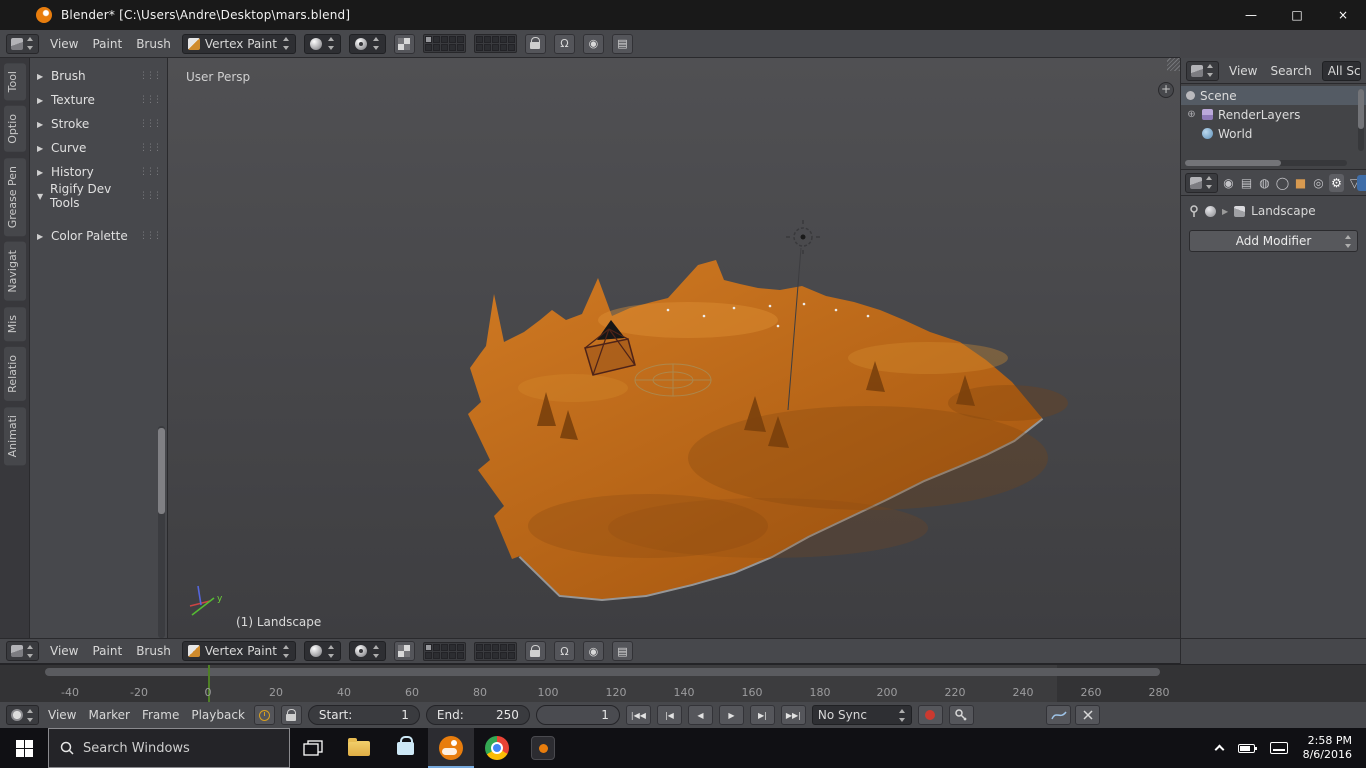 Image resolution: width=1366 pixels, height=768 pixels. I want to click on render-tab-icon: ◉, so click(1228, 183).